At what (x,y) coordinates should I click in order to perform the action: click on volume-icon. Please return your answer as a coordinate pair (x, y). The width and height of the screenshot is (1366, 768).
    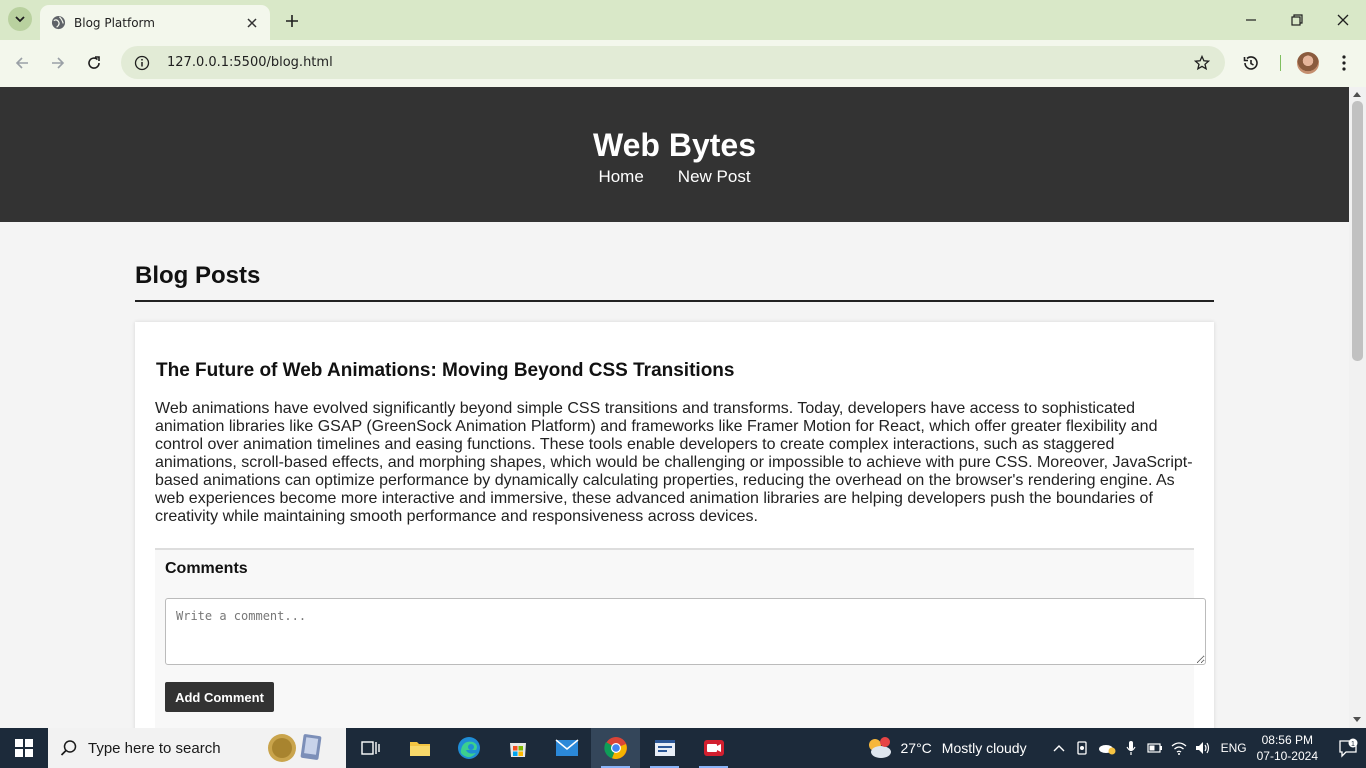
    Looking at the image, I should click on (1203, 748).